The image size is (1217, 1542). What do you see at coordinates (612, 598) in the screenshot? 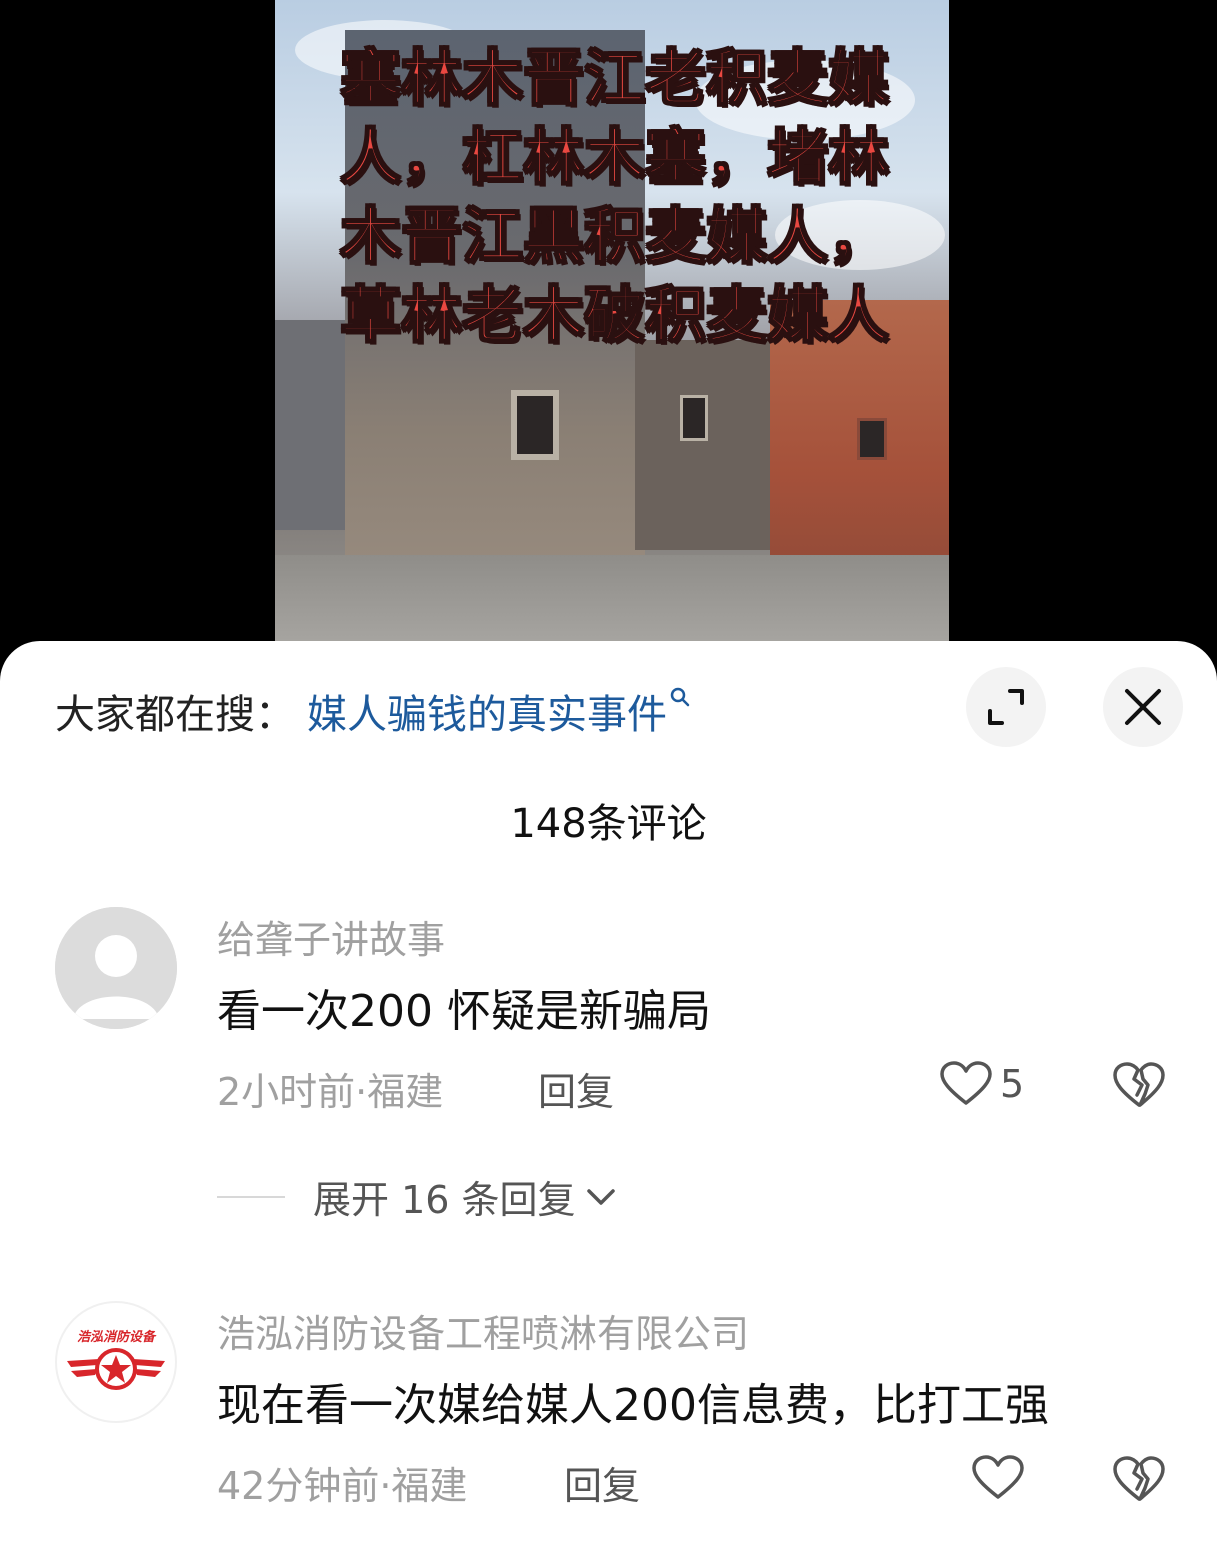
I see `ground` at bounding box center [612, 598].